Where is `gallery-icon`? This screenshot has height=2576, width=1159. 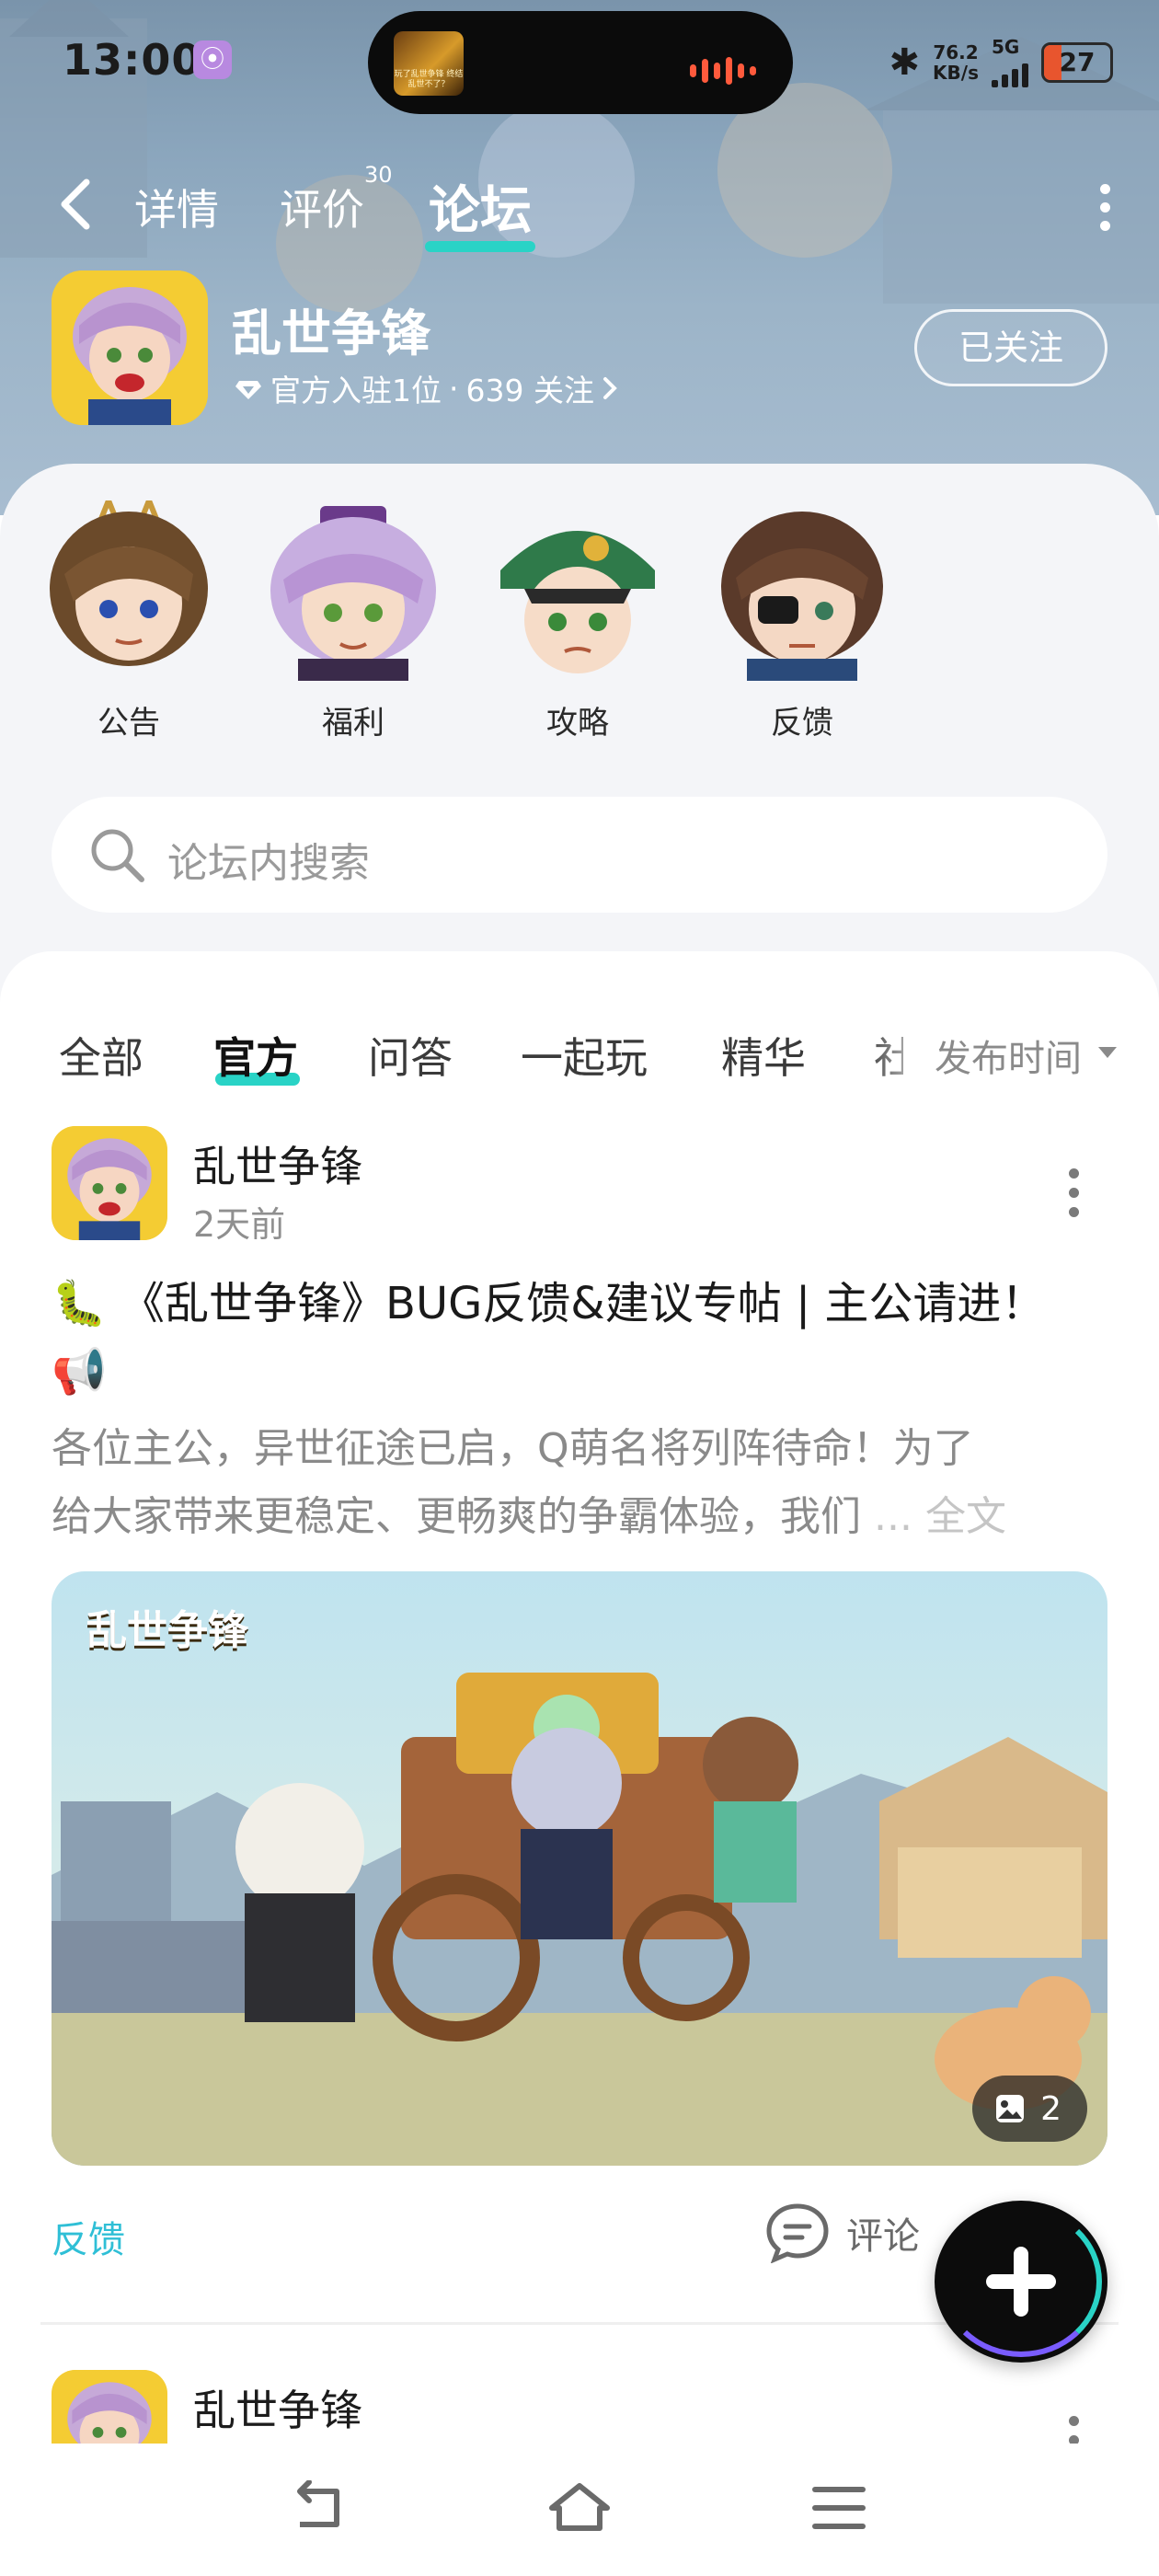 gallery-icon is located at coordinates (1010, 2108).